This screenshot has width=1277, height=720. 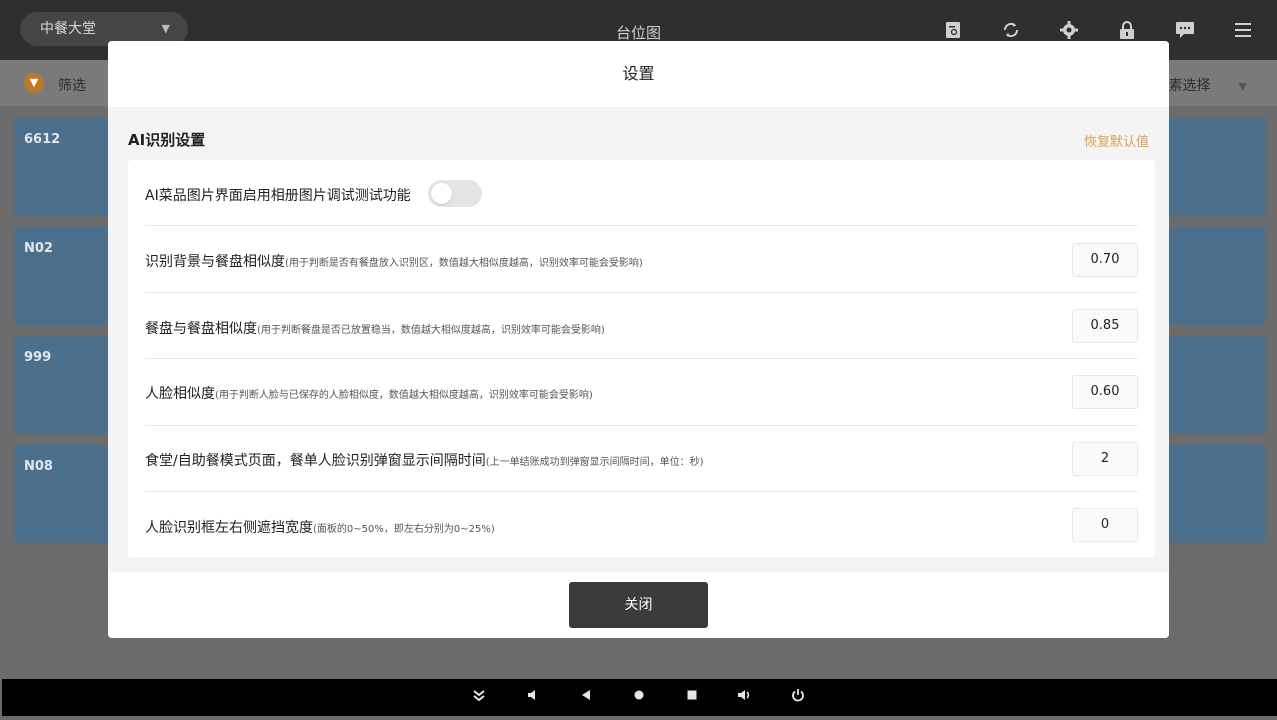 I want to click on system-nav-bar, so click(x=639, y=697).